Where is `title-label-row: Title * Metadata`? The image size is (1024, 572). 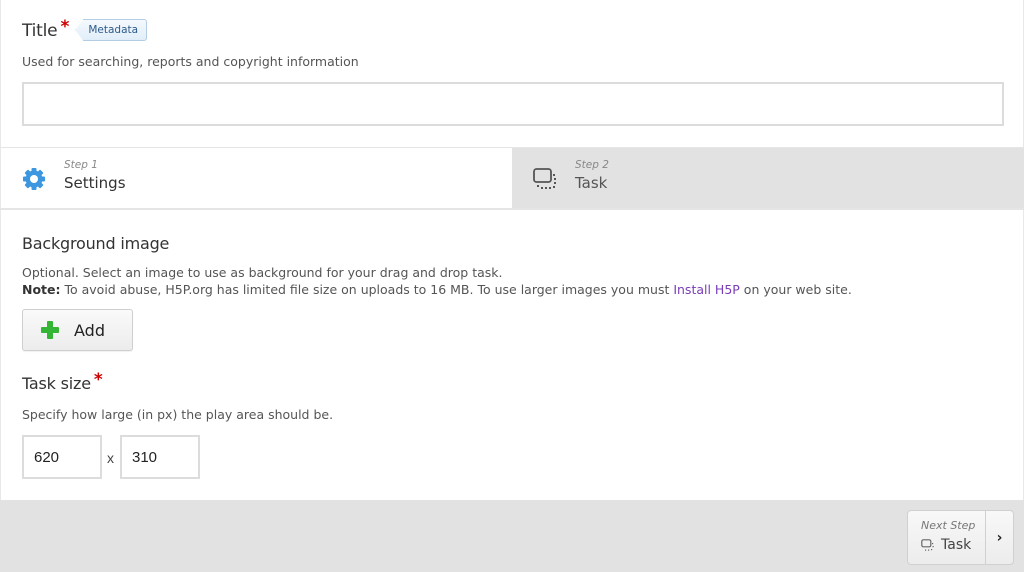
title-label-row: Title * Metadata is located at coordinates (85, 29).